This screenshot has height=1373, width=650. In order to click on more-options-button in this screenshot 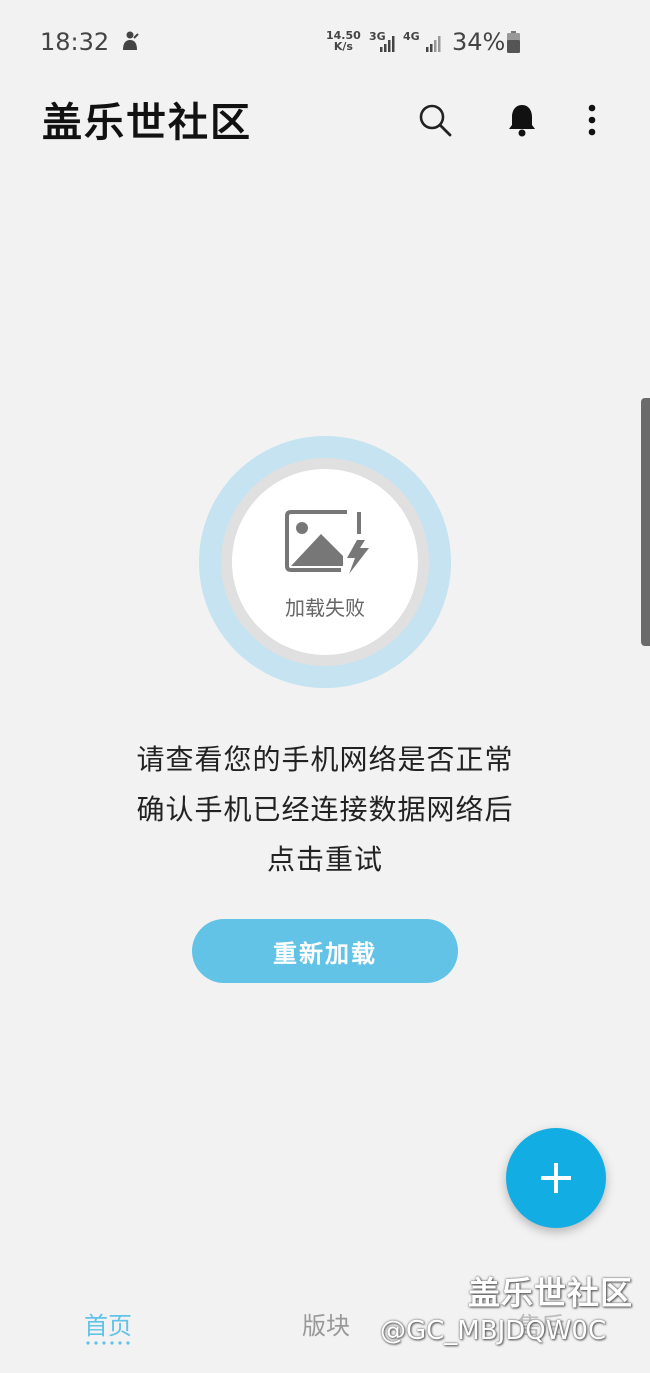, I will do `click(592, 120)`.